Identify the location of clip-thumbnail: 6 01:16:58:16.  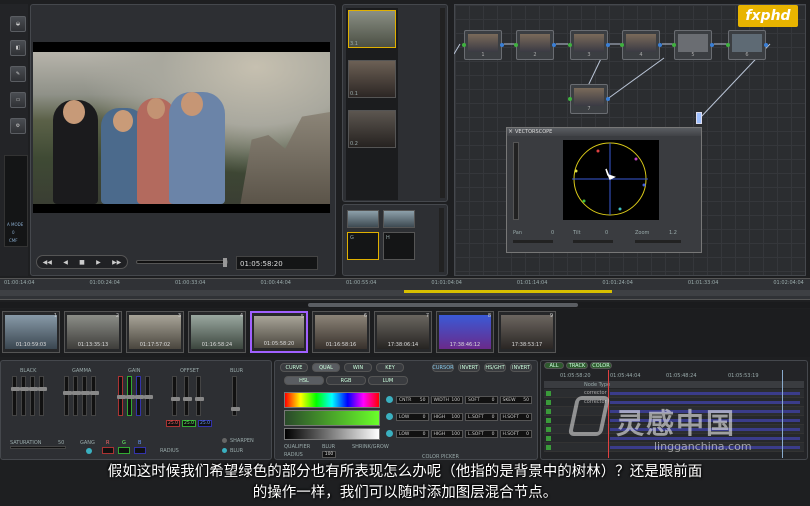
(341, 332).